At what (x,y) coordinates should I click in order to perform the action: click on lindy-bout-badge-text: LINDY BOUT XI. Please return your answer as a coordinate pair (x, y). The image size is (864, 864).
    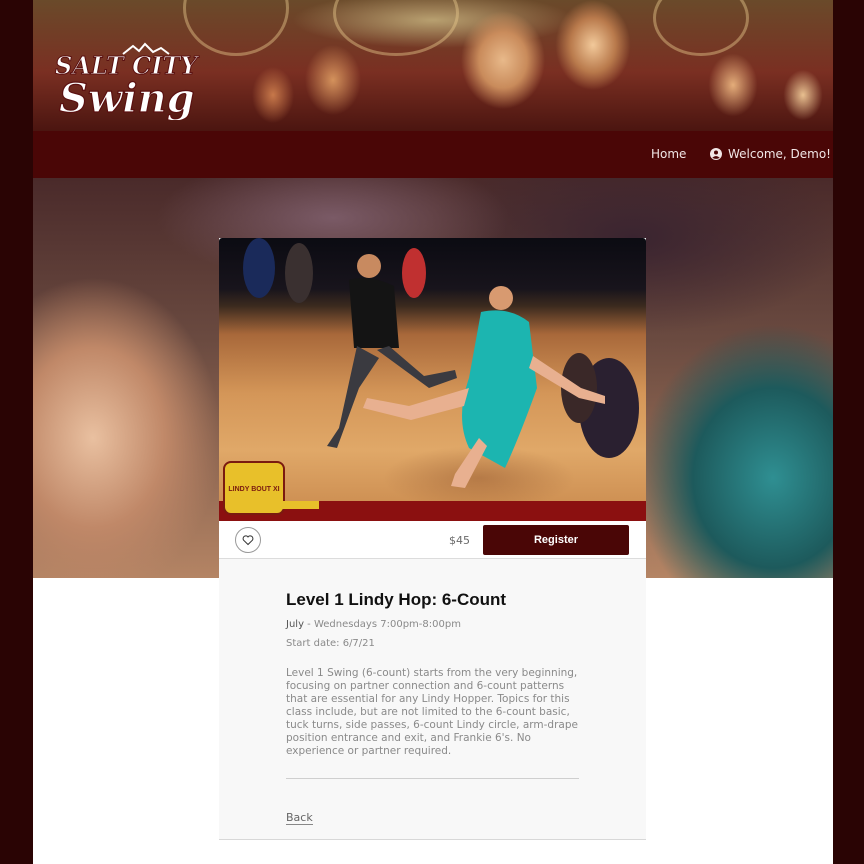
    Looking at the image, I should click on (253, 489).